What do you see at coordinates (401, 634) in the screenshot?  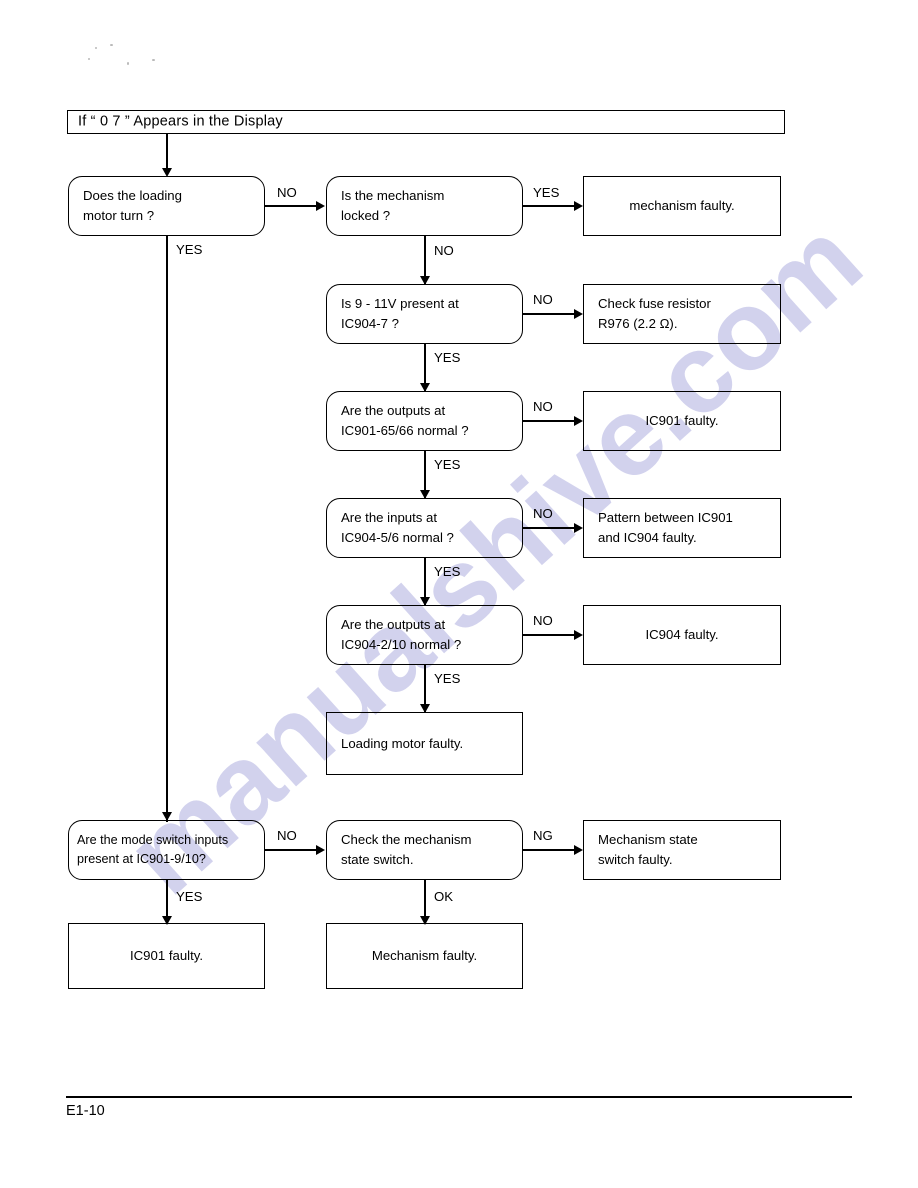 I see `node-label: Are the outputs at IC904-2/10 normal ?` at bounding box center [401, 634].